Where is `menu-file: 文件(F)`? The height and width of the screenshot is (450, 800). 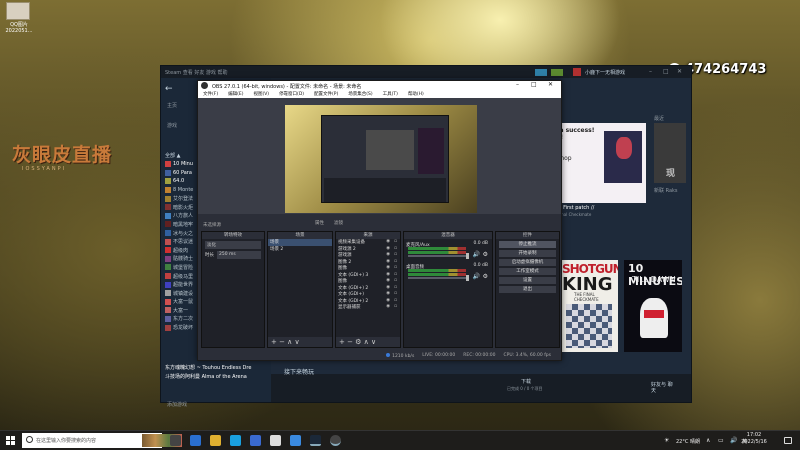
menu-file: 文件(F) is located at coordinates (210, 94).